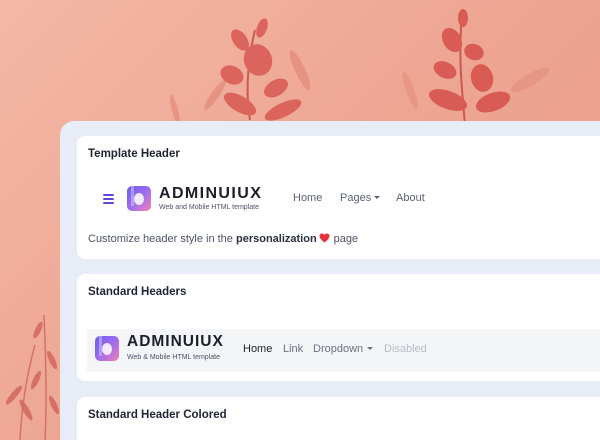  Describe the element at coordinates (338, 418) in the screenshot. I see `standard-header-colored-card: Standard Header Colored` at that location.